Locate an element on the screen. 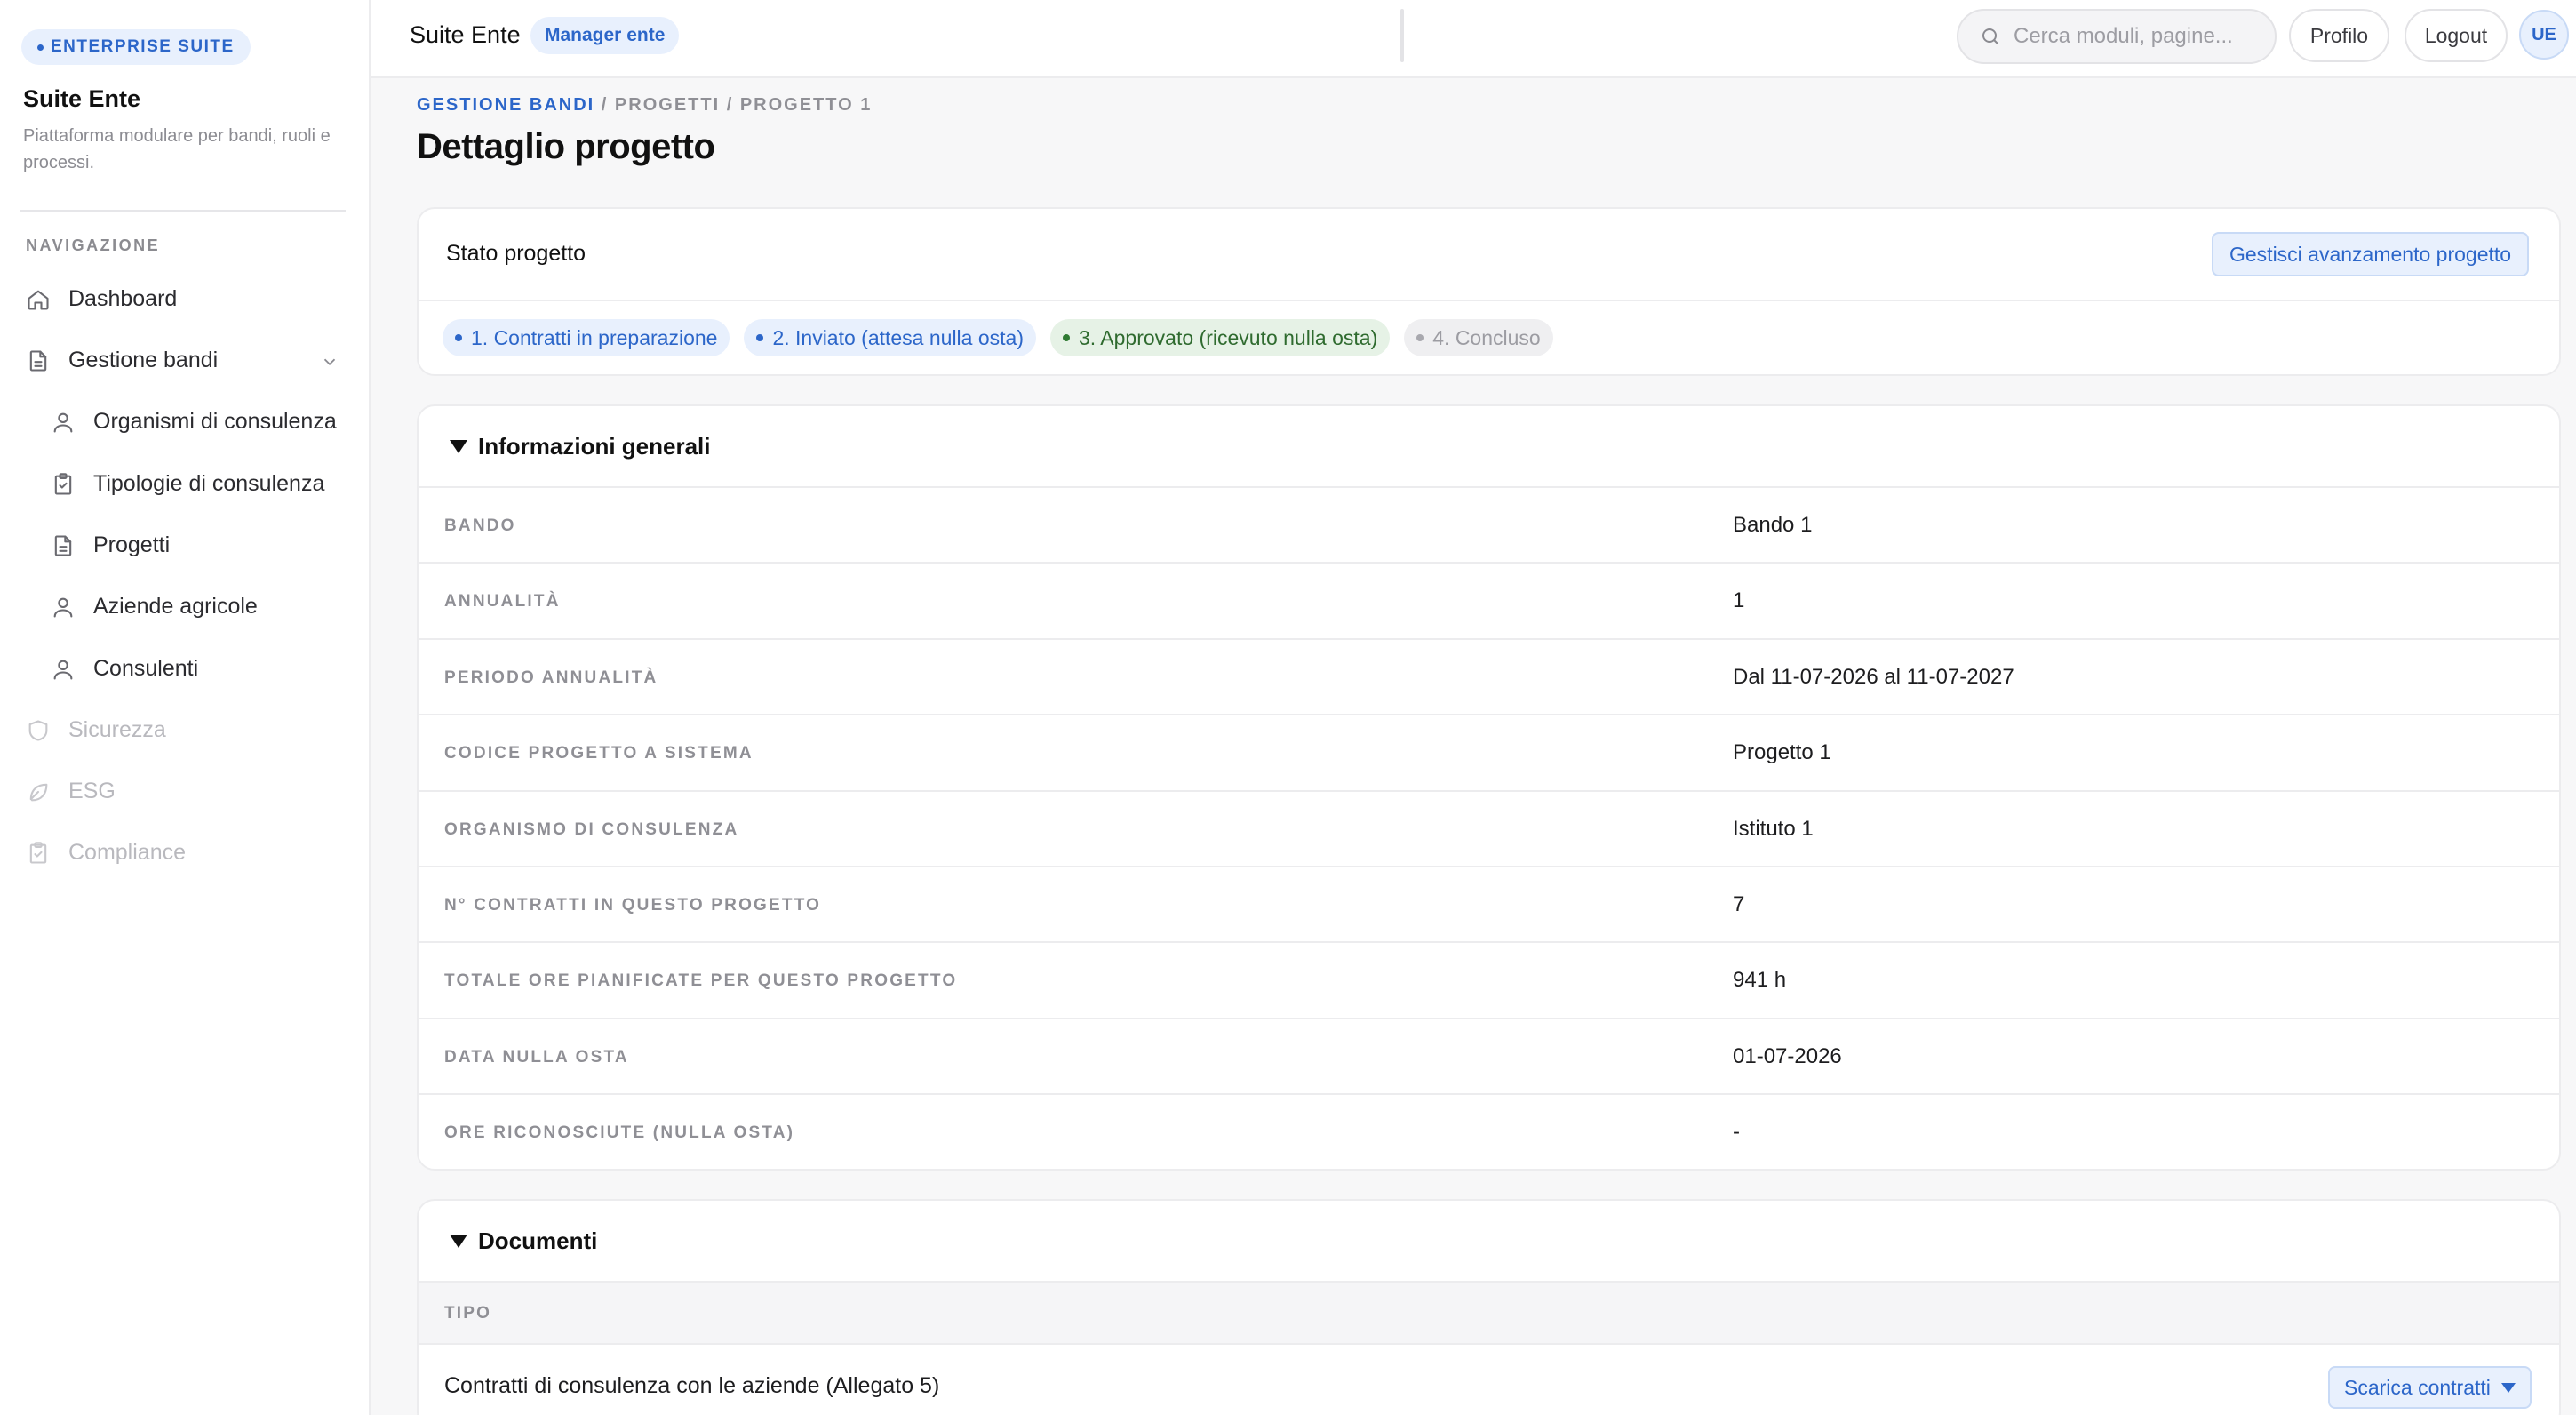 Image resolution: width=2576 pixels, height=1415 pixels. status-step-label: 1. Contratti in preparazione is located at coordinates (594, 337).